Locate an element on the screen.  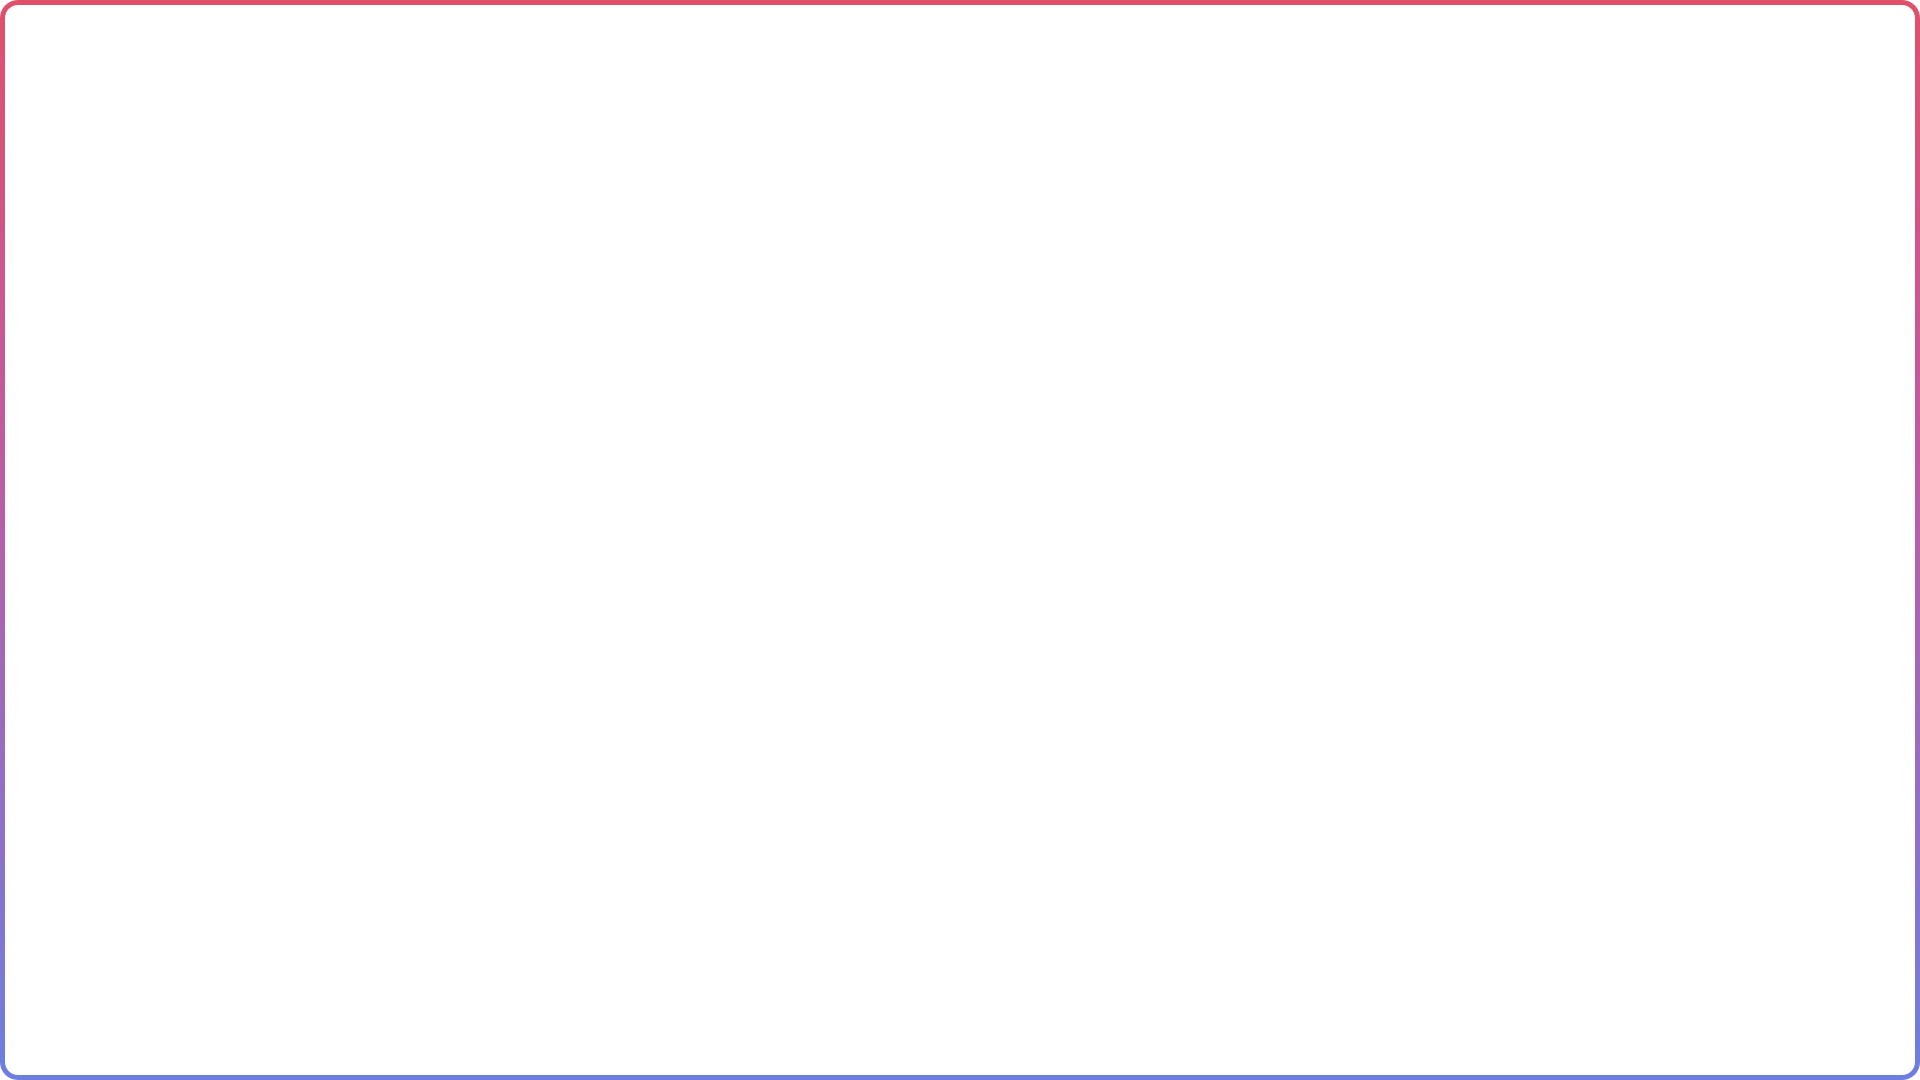
frame-number-label: Frame 557 is located at coordinates (1552, 217).